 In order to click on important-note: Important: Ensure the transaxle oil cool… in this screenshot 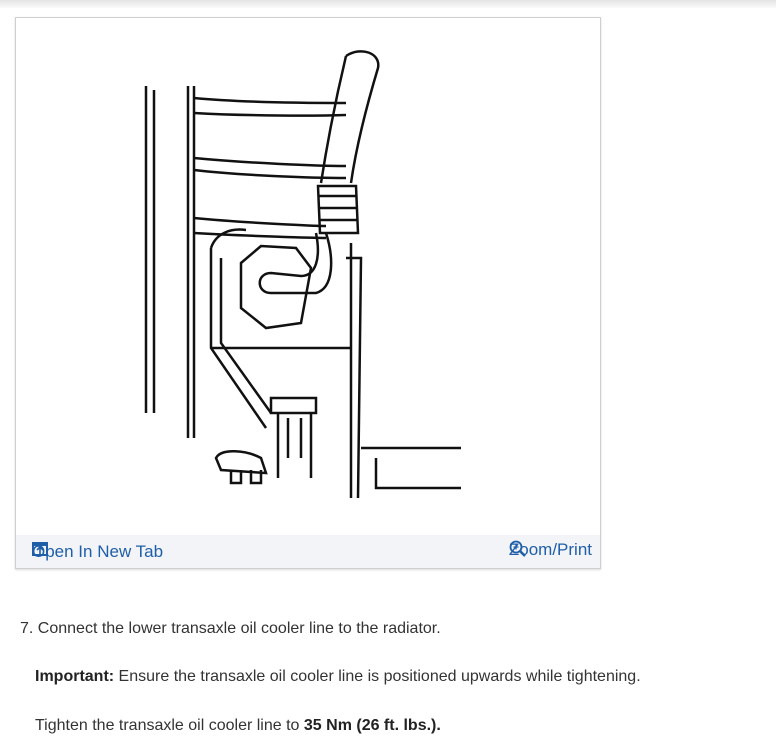, I will do `click(338, 677)`.